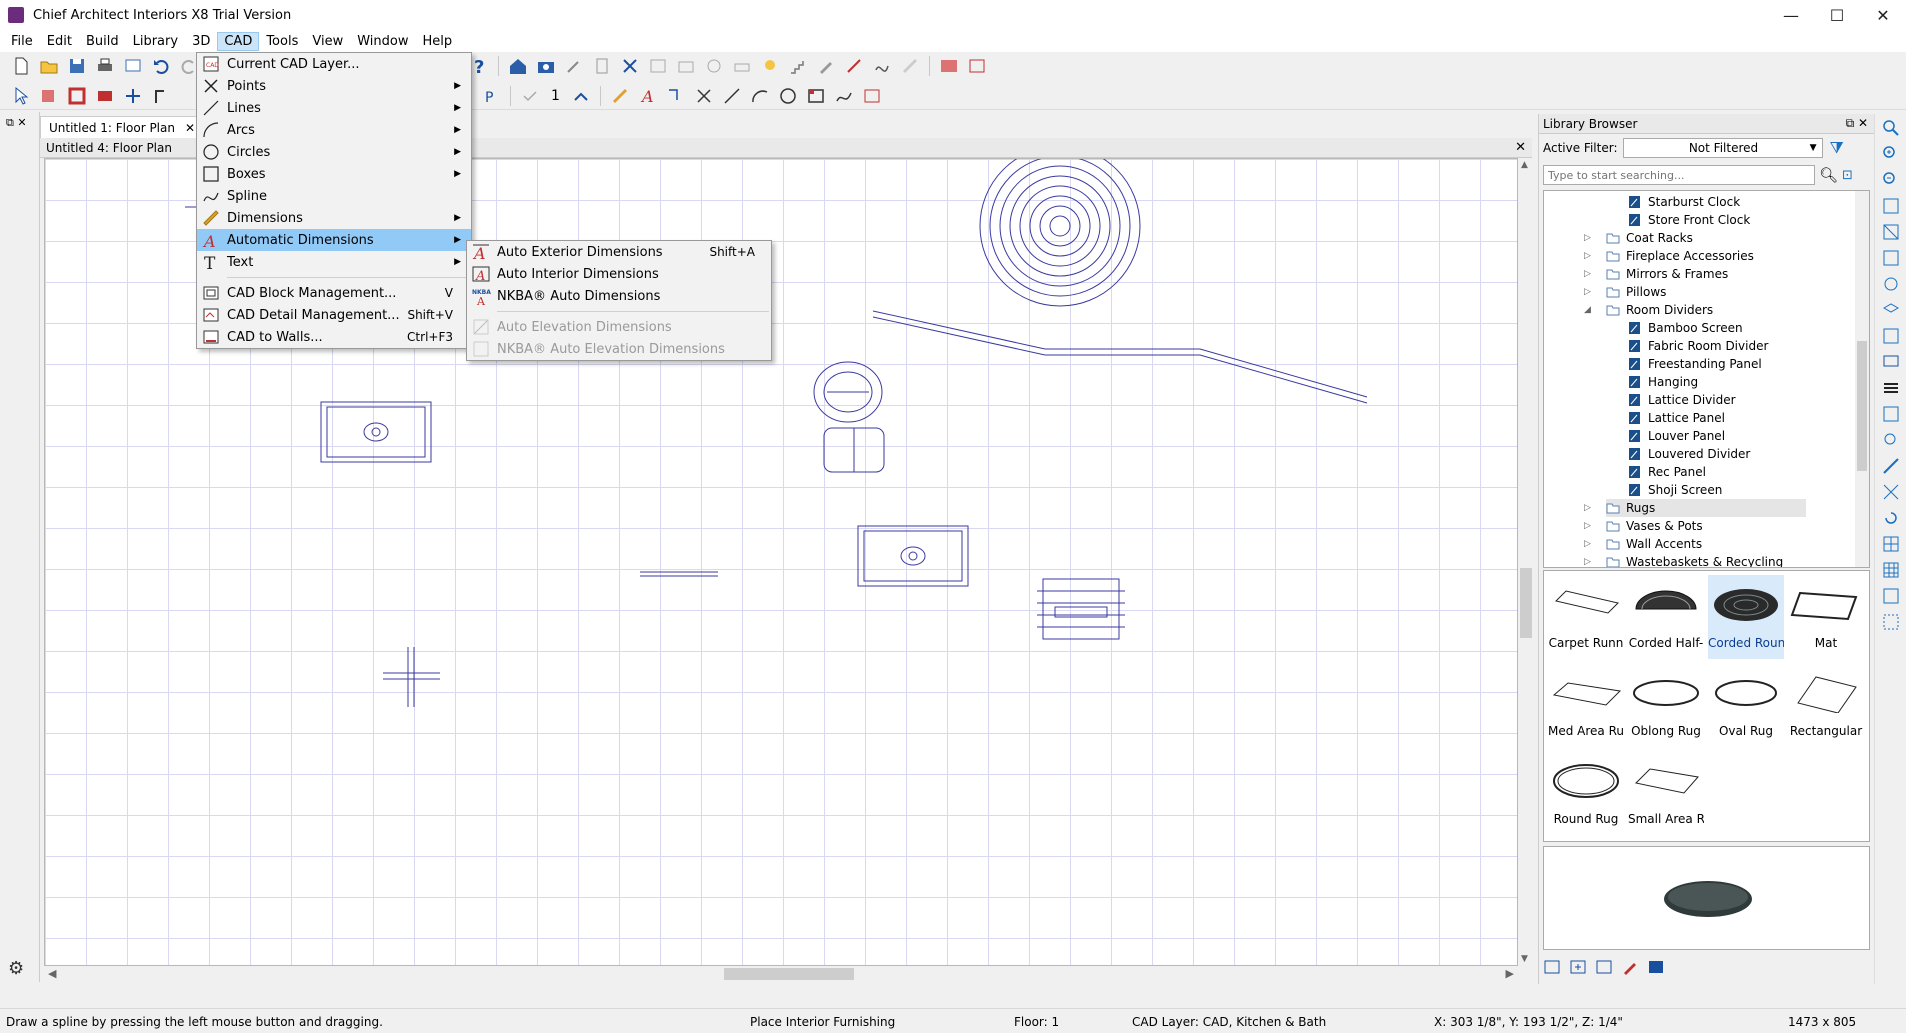 This screenshot has height=1033, width=1906. Describe the element at coordinates (1891, 544) in the screenshot. I see `grid-icon` at that location.